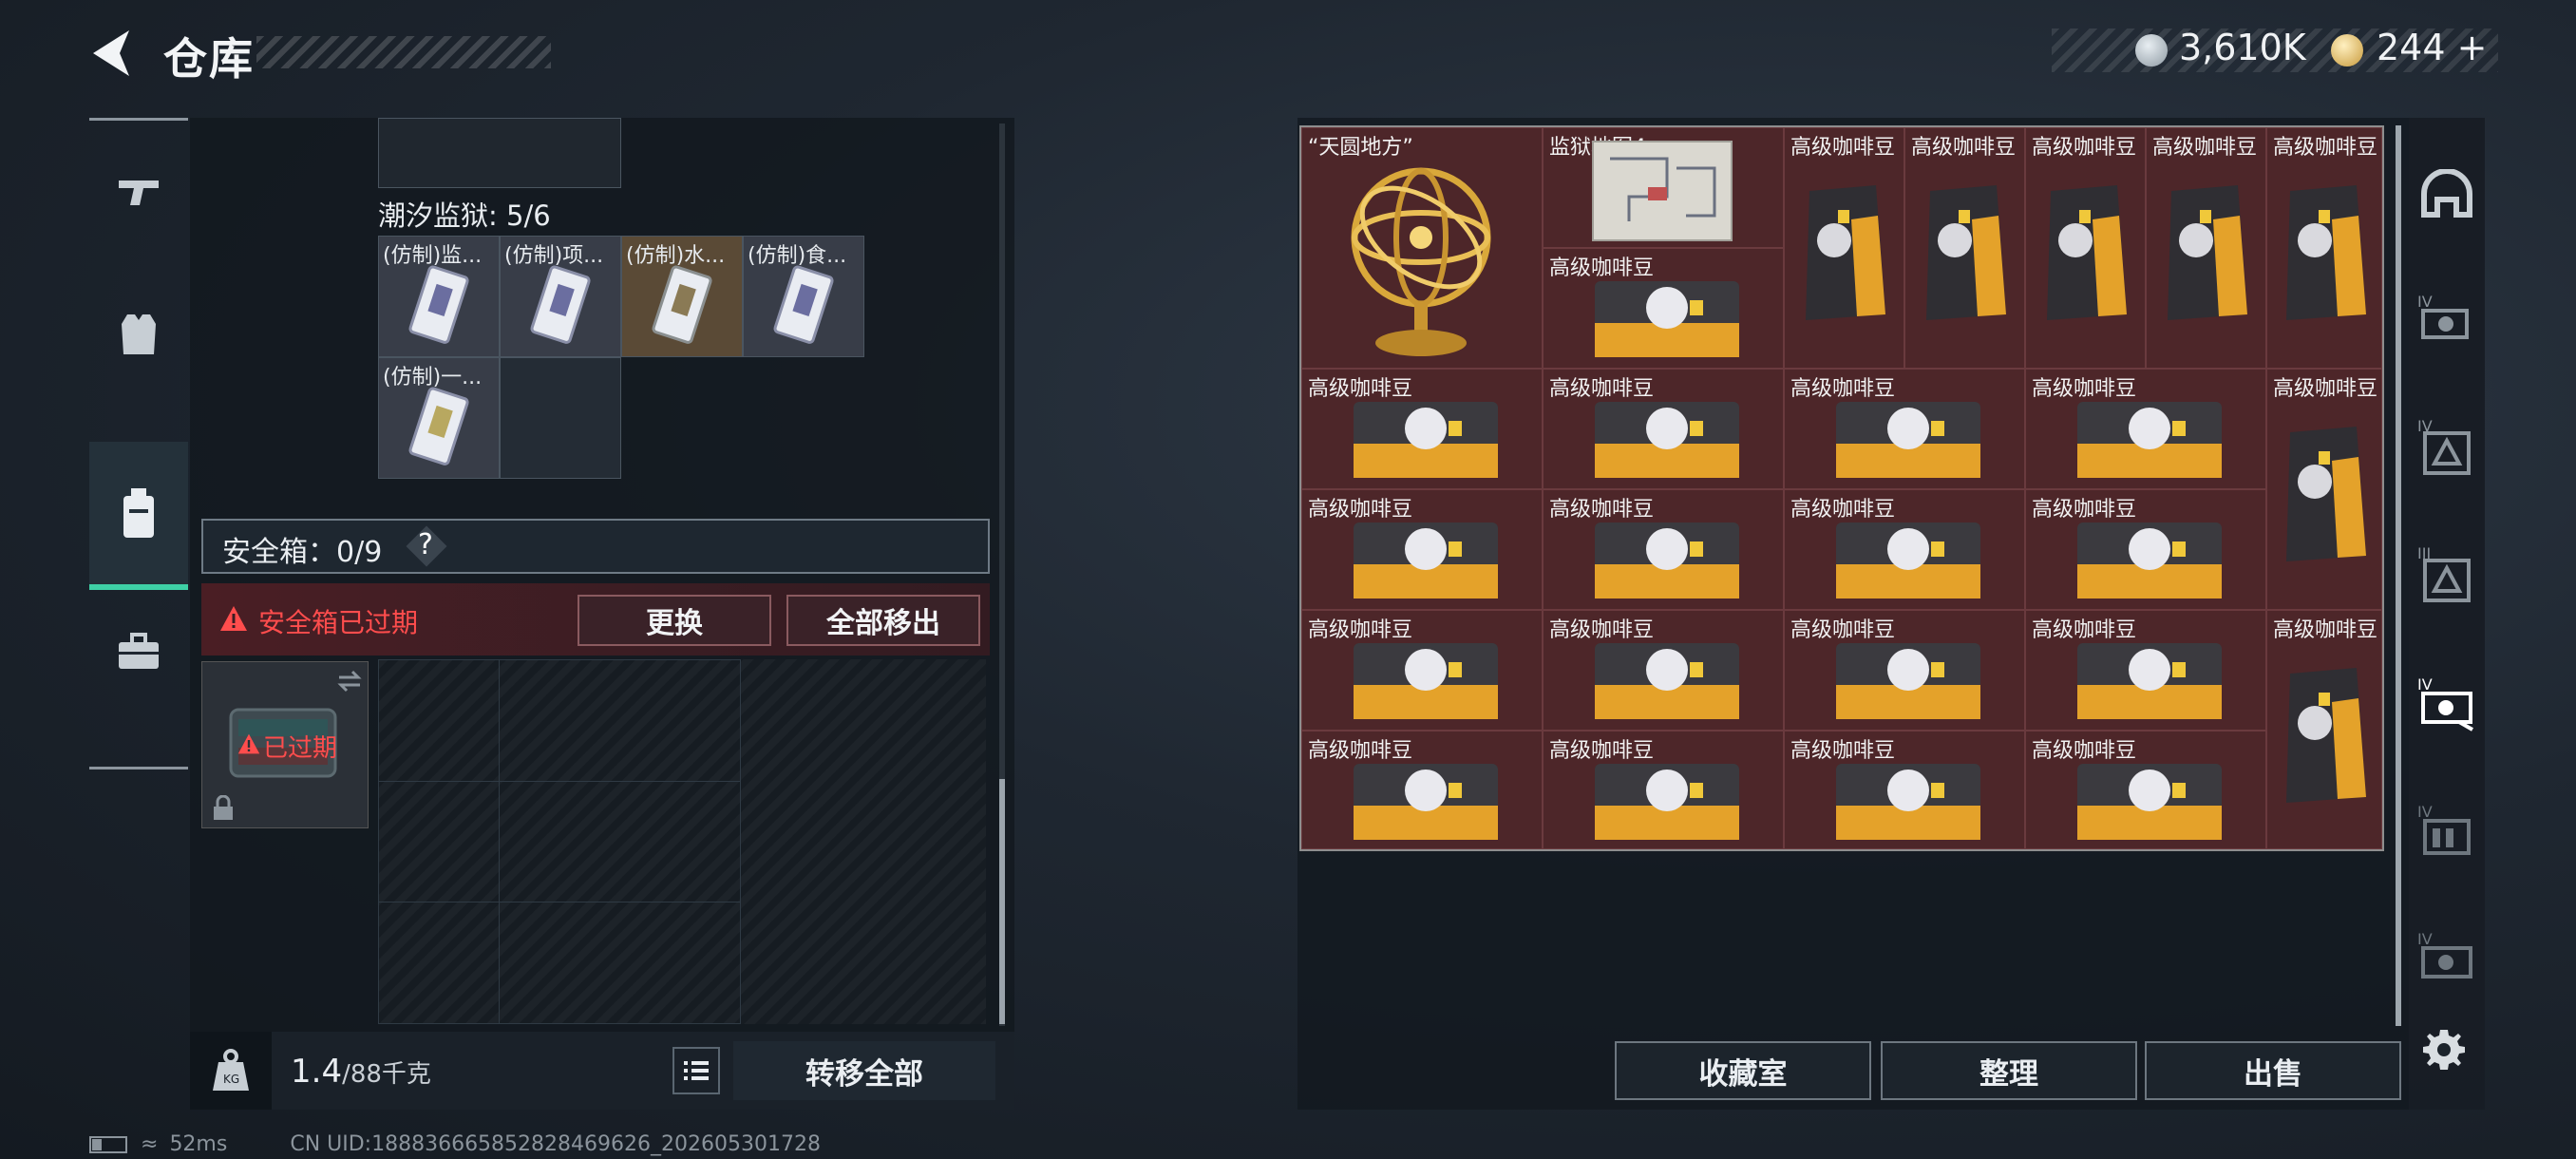  Describe the element at coordinates (696, 1070) in the screenshot. I see `list-icon` at that location.